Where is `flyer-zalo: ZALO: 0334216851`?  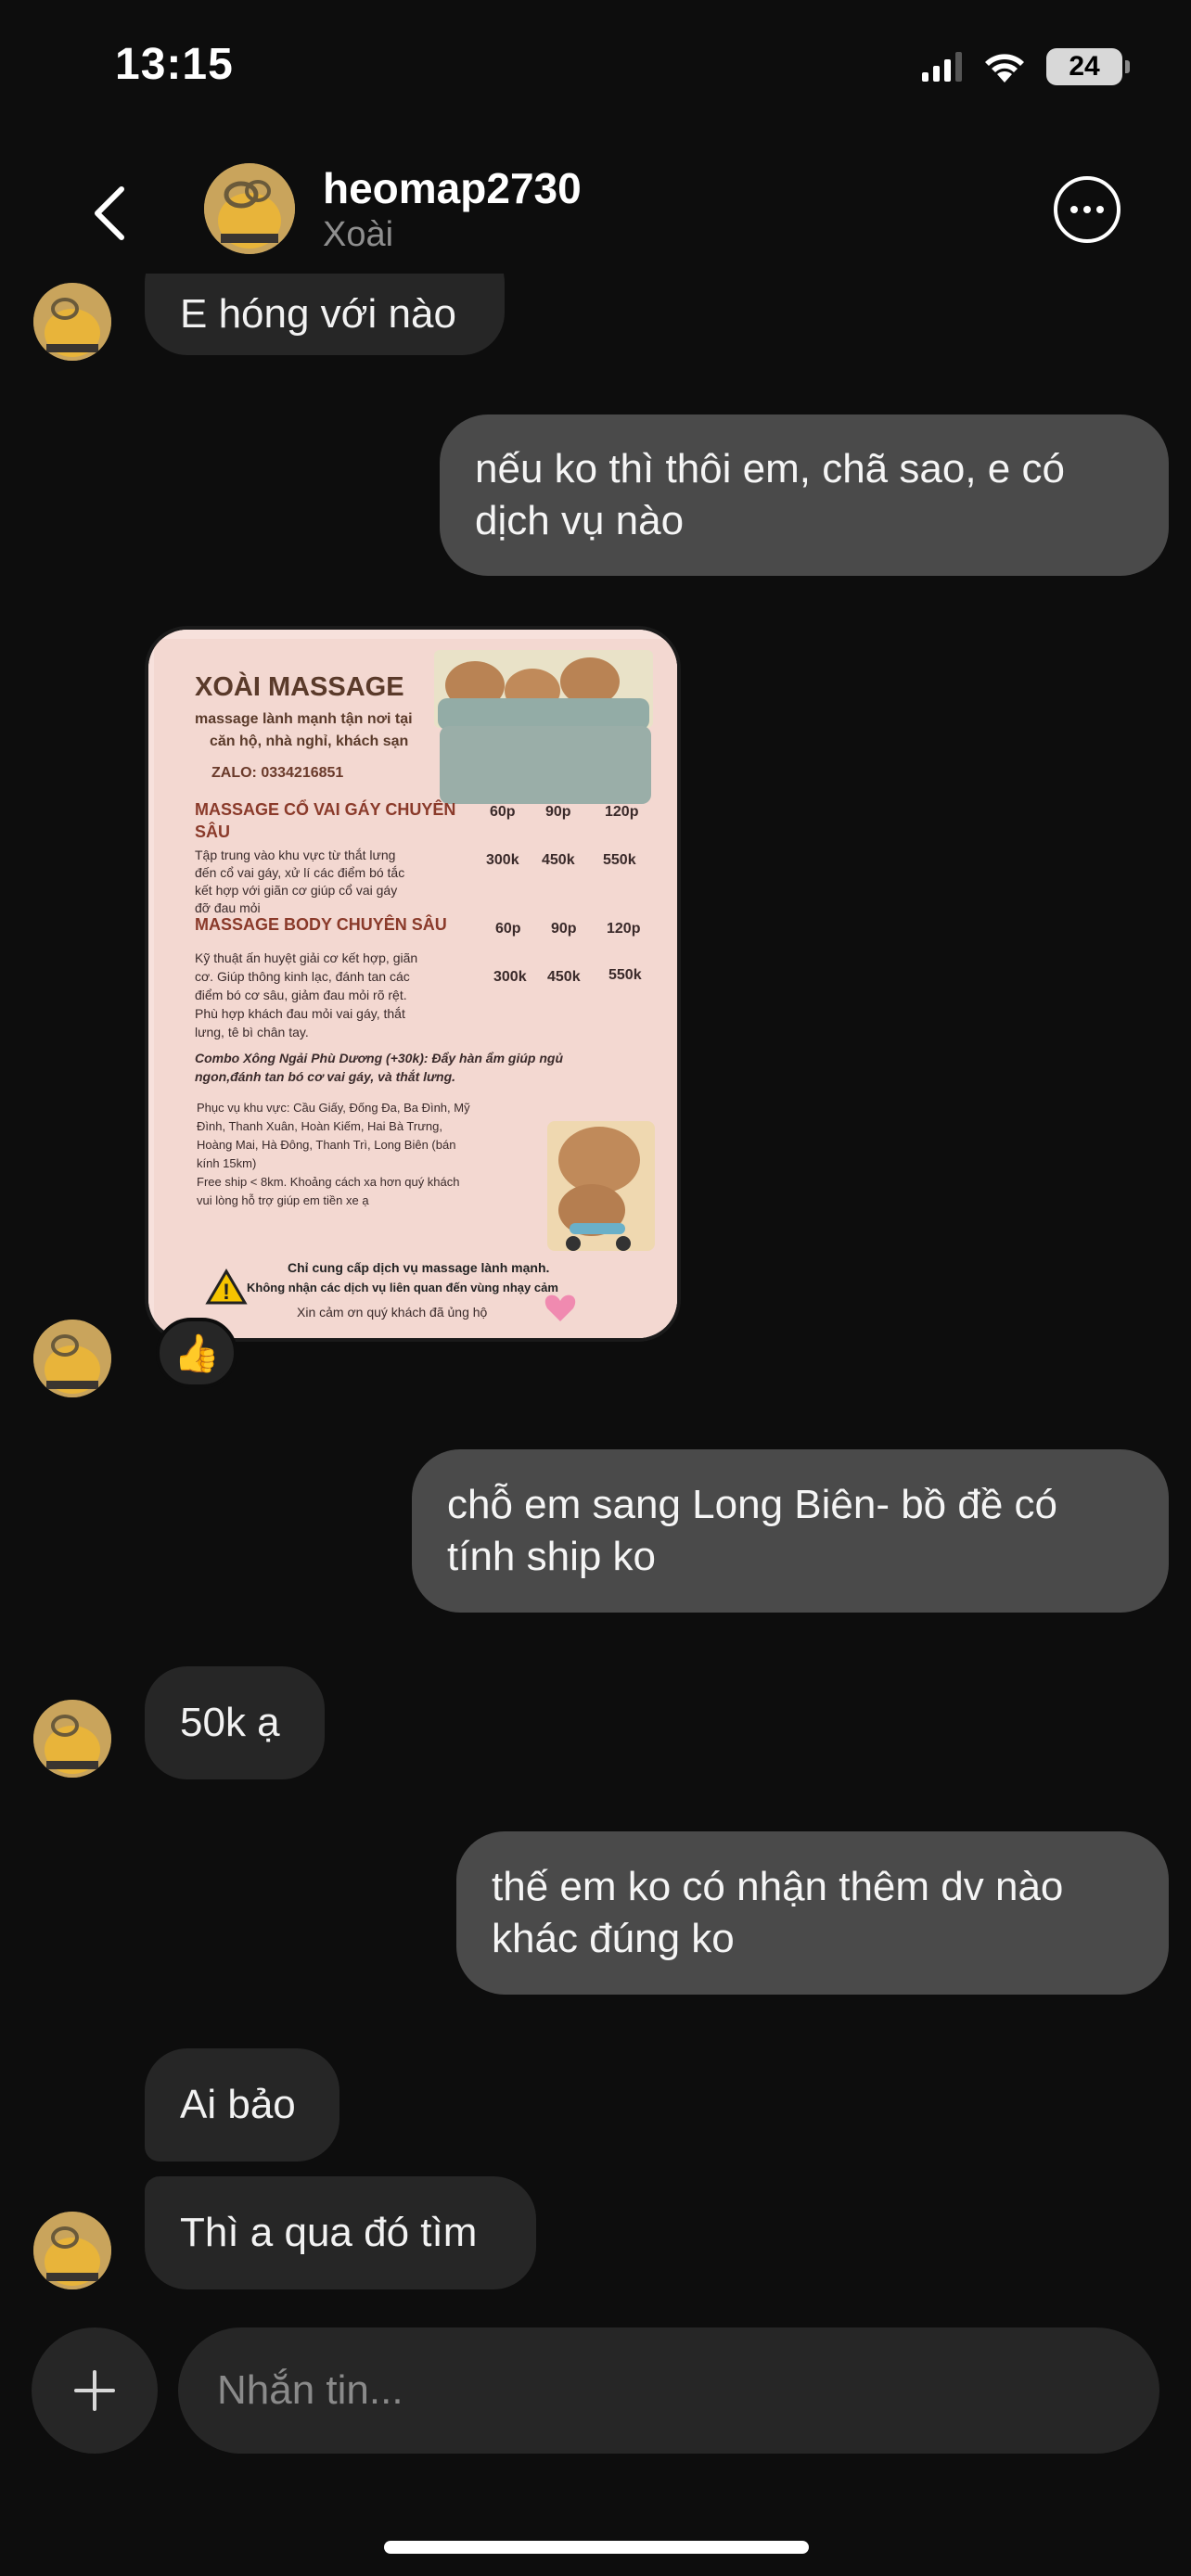 flyer-zalo: ZALO: 0334216851 is located at coordinates (277, 773).